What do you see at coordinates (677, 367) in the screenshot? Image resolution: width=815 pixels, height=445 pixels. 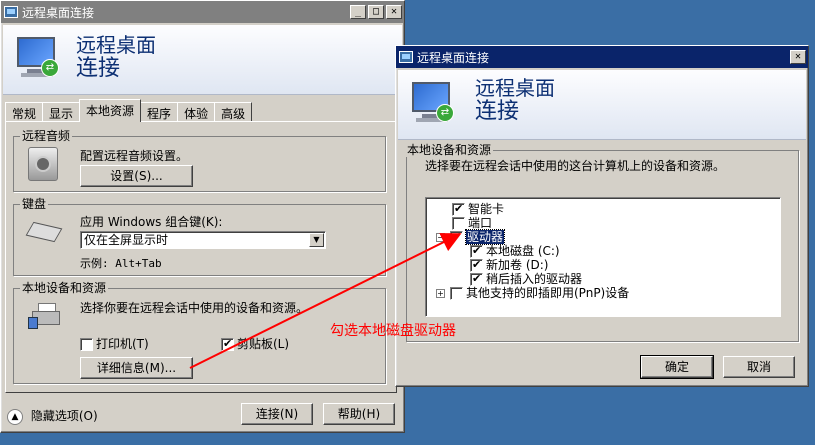 I see `ok-button: 确定` at bounding box center [677, 367].